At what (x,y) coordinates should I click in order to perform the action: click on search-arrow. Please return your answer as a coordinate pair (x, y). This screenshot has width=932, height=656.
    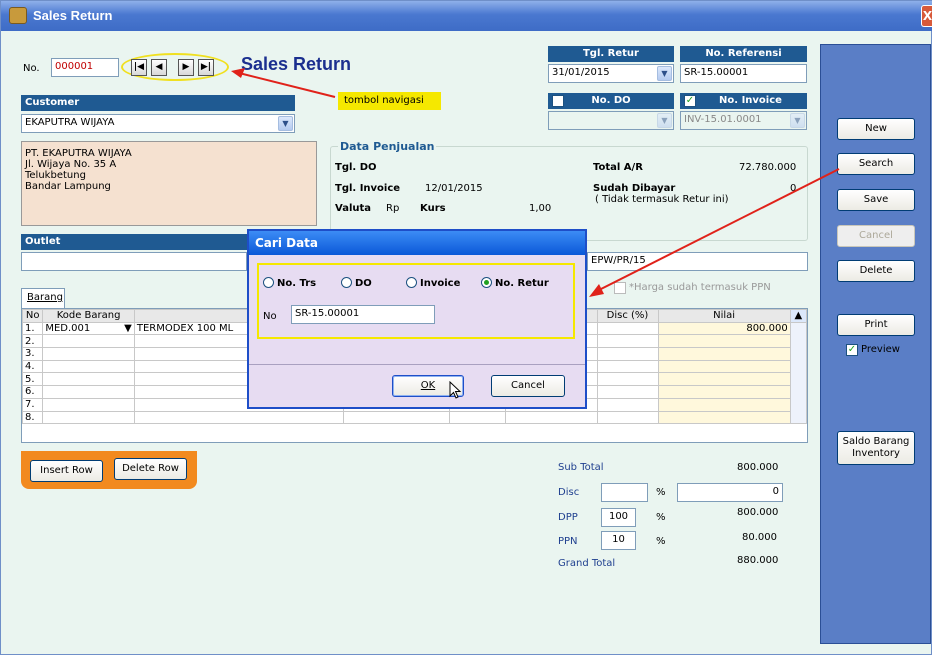
    Looking at the image, I should click on (718, 230).